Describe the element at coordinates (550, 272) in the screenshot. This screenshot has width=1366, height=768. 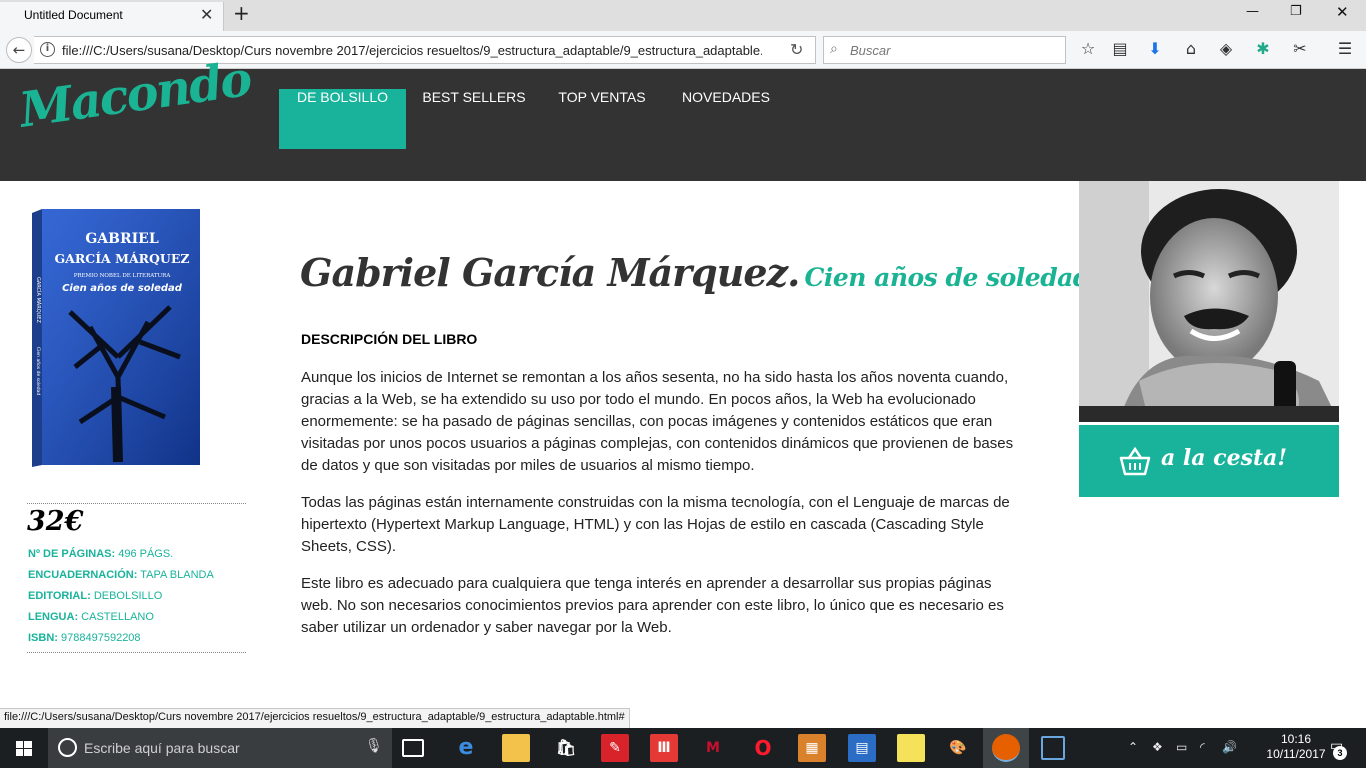
I see `heading-author: Gabriel García Márquez.` at that location.